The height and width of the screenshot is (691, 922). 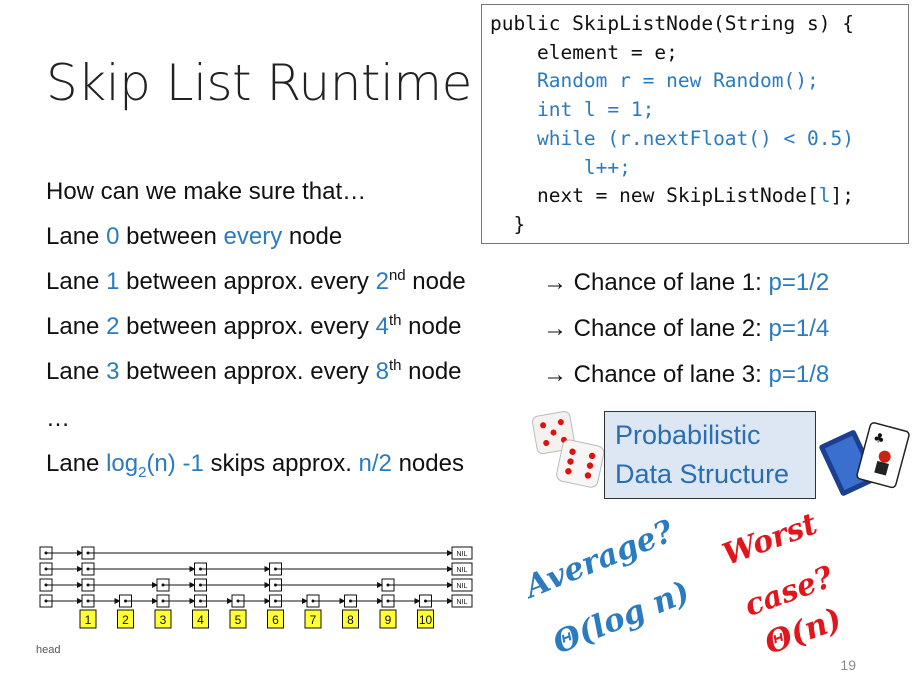 I want to click on slide-title: Skip List Runtime, so click(x=259, y=83).